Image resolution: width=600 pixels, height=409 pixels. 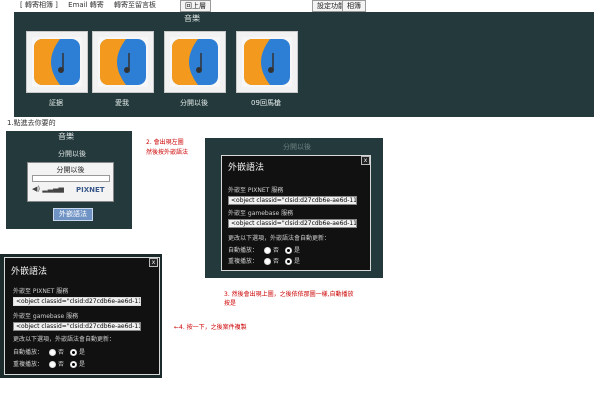 What do you see at coordinates (289, 294) in the screenshot?
I see `step3-note-line1: 3. 然後會出現上圖，之後依依那圖一樣,自動播放` at bounding box center [289, 294].